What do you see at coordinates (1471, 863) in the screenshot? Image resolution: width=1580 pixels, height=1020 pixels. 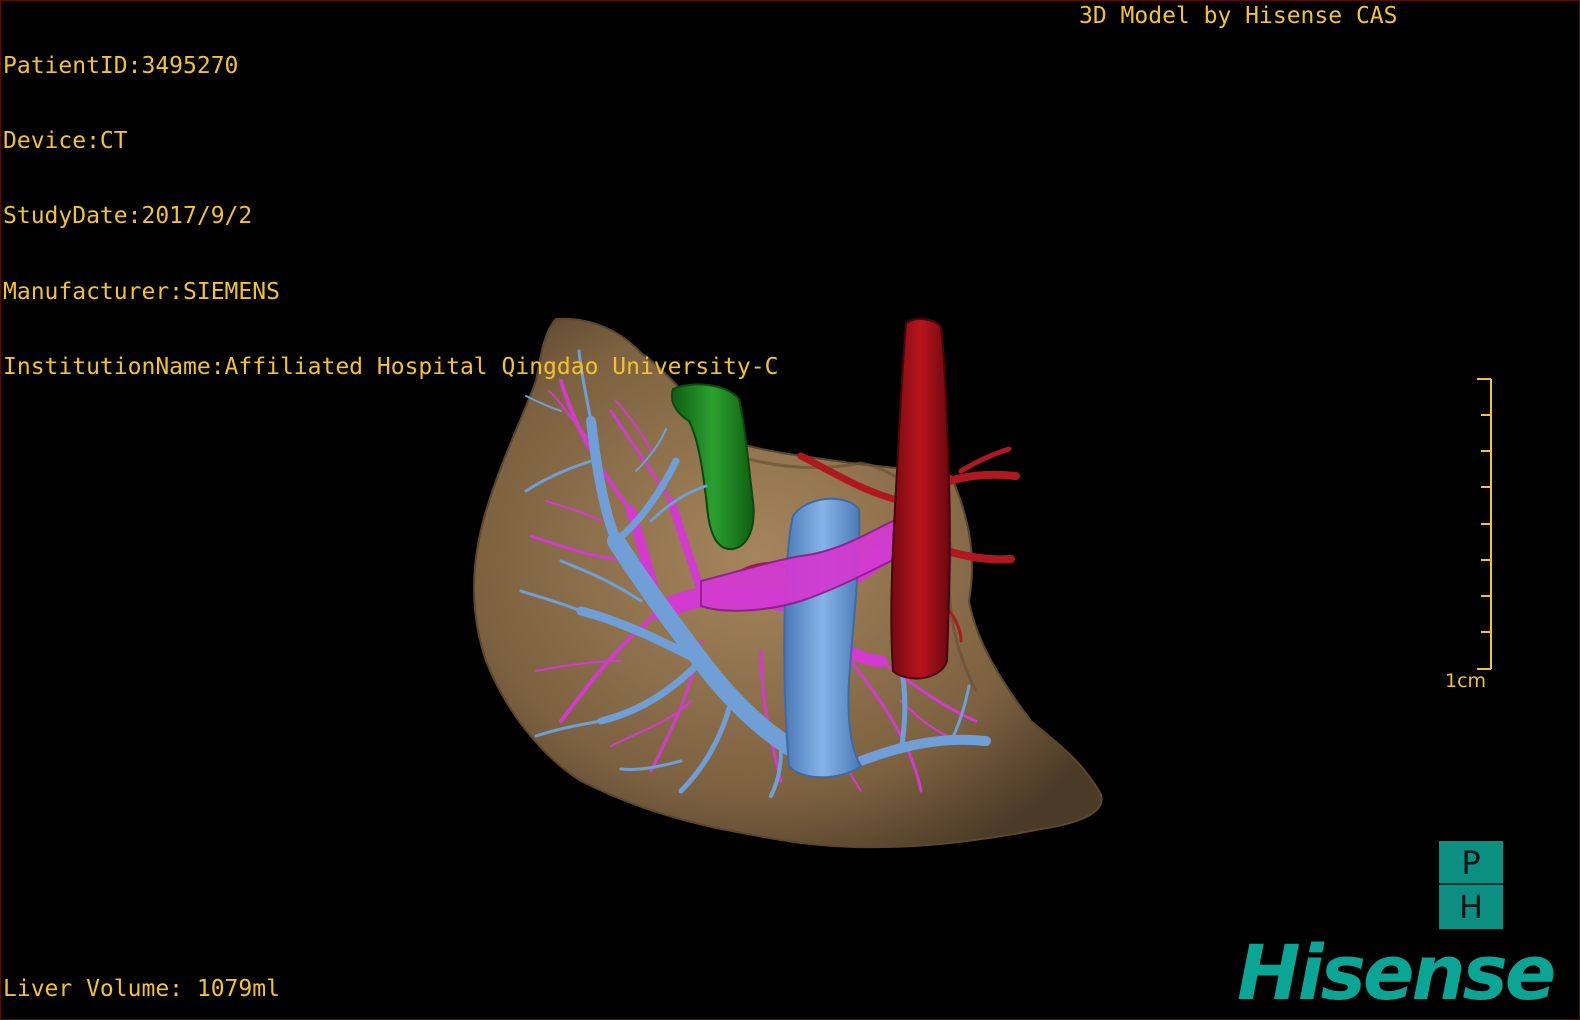 I see `orientation-face-top: P` at bounding box center [1471, 863].